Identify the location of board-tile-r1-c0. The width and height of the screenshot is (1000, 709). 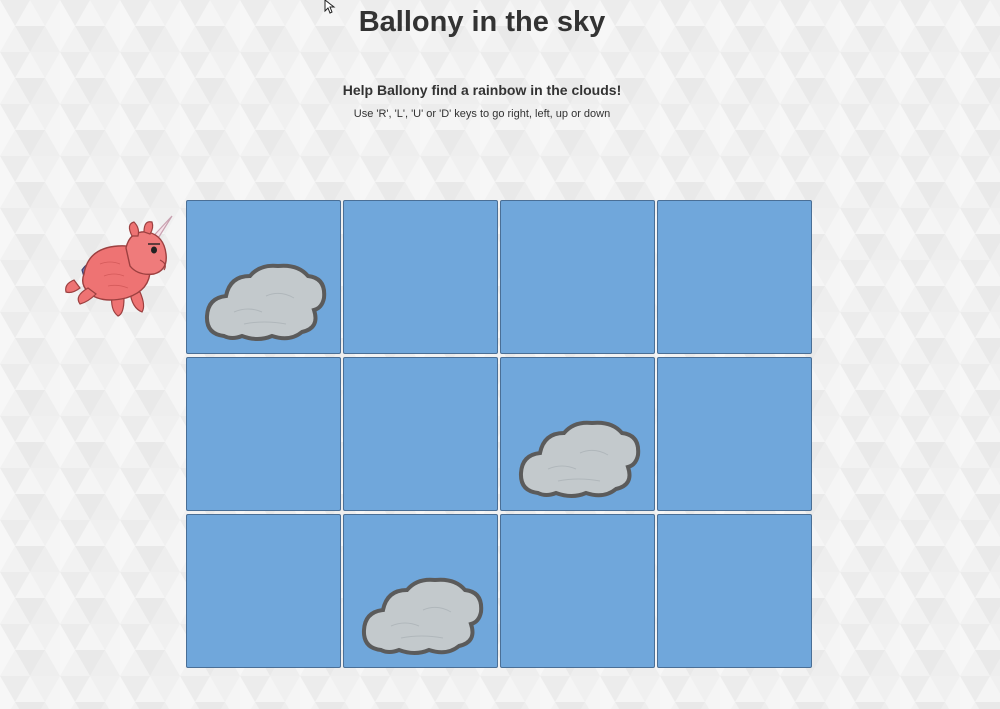
(263, 434).